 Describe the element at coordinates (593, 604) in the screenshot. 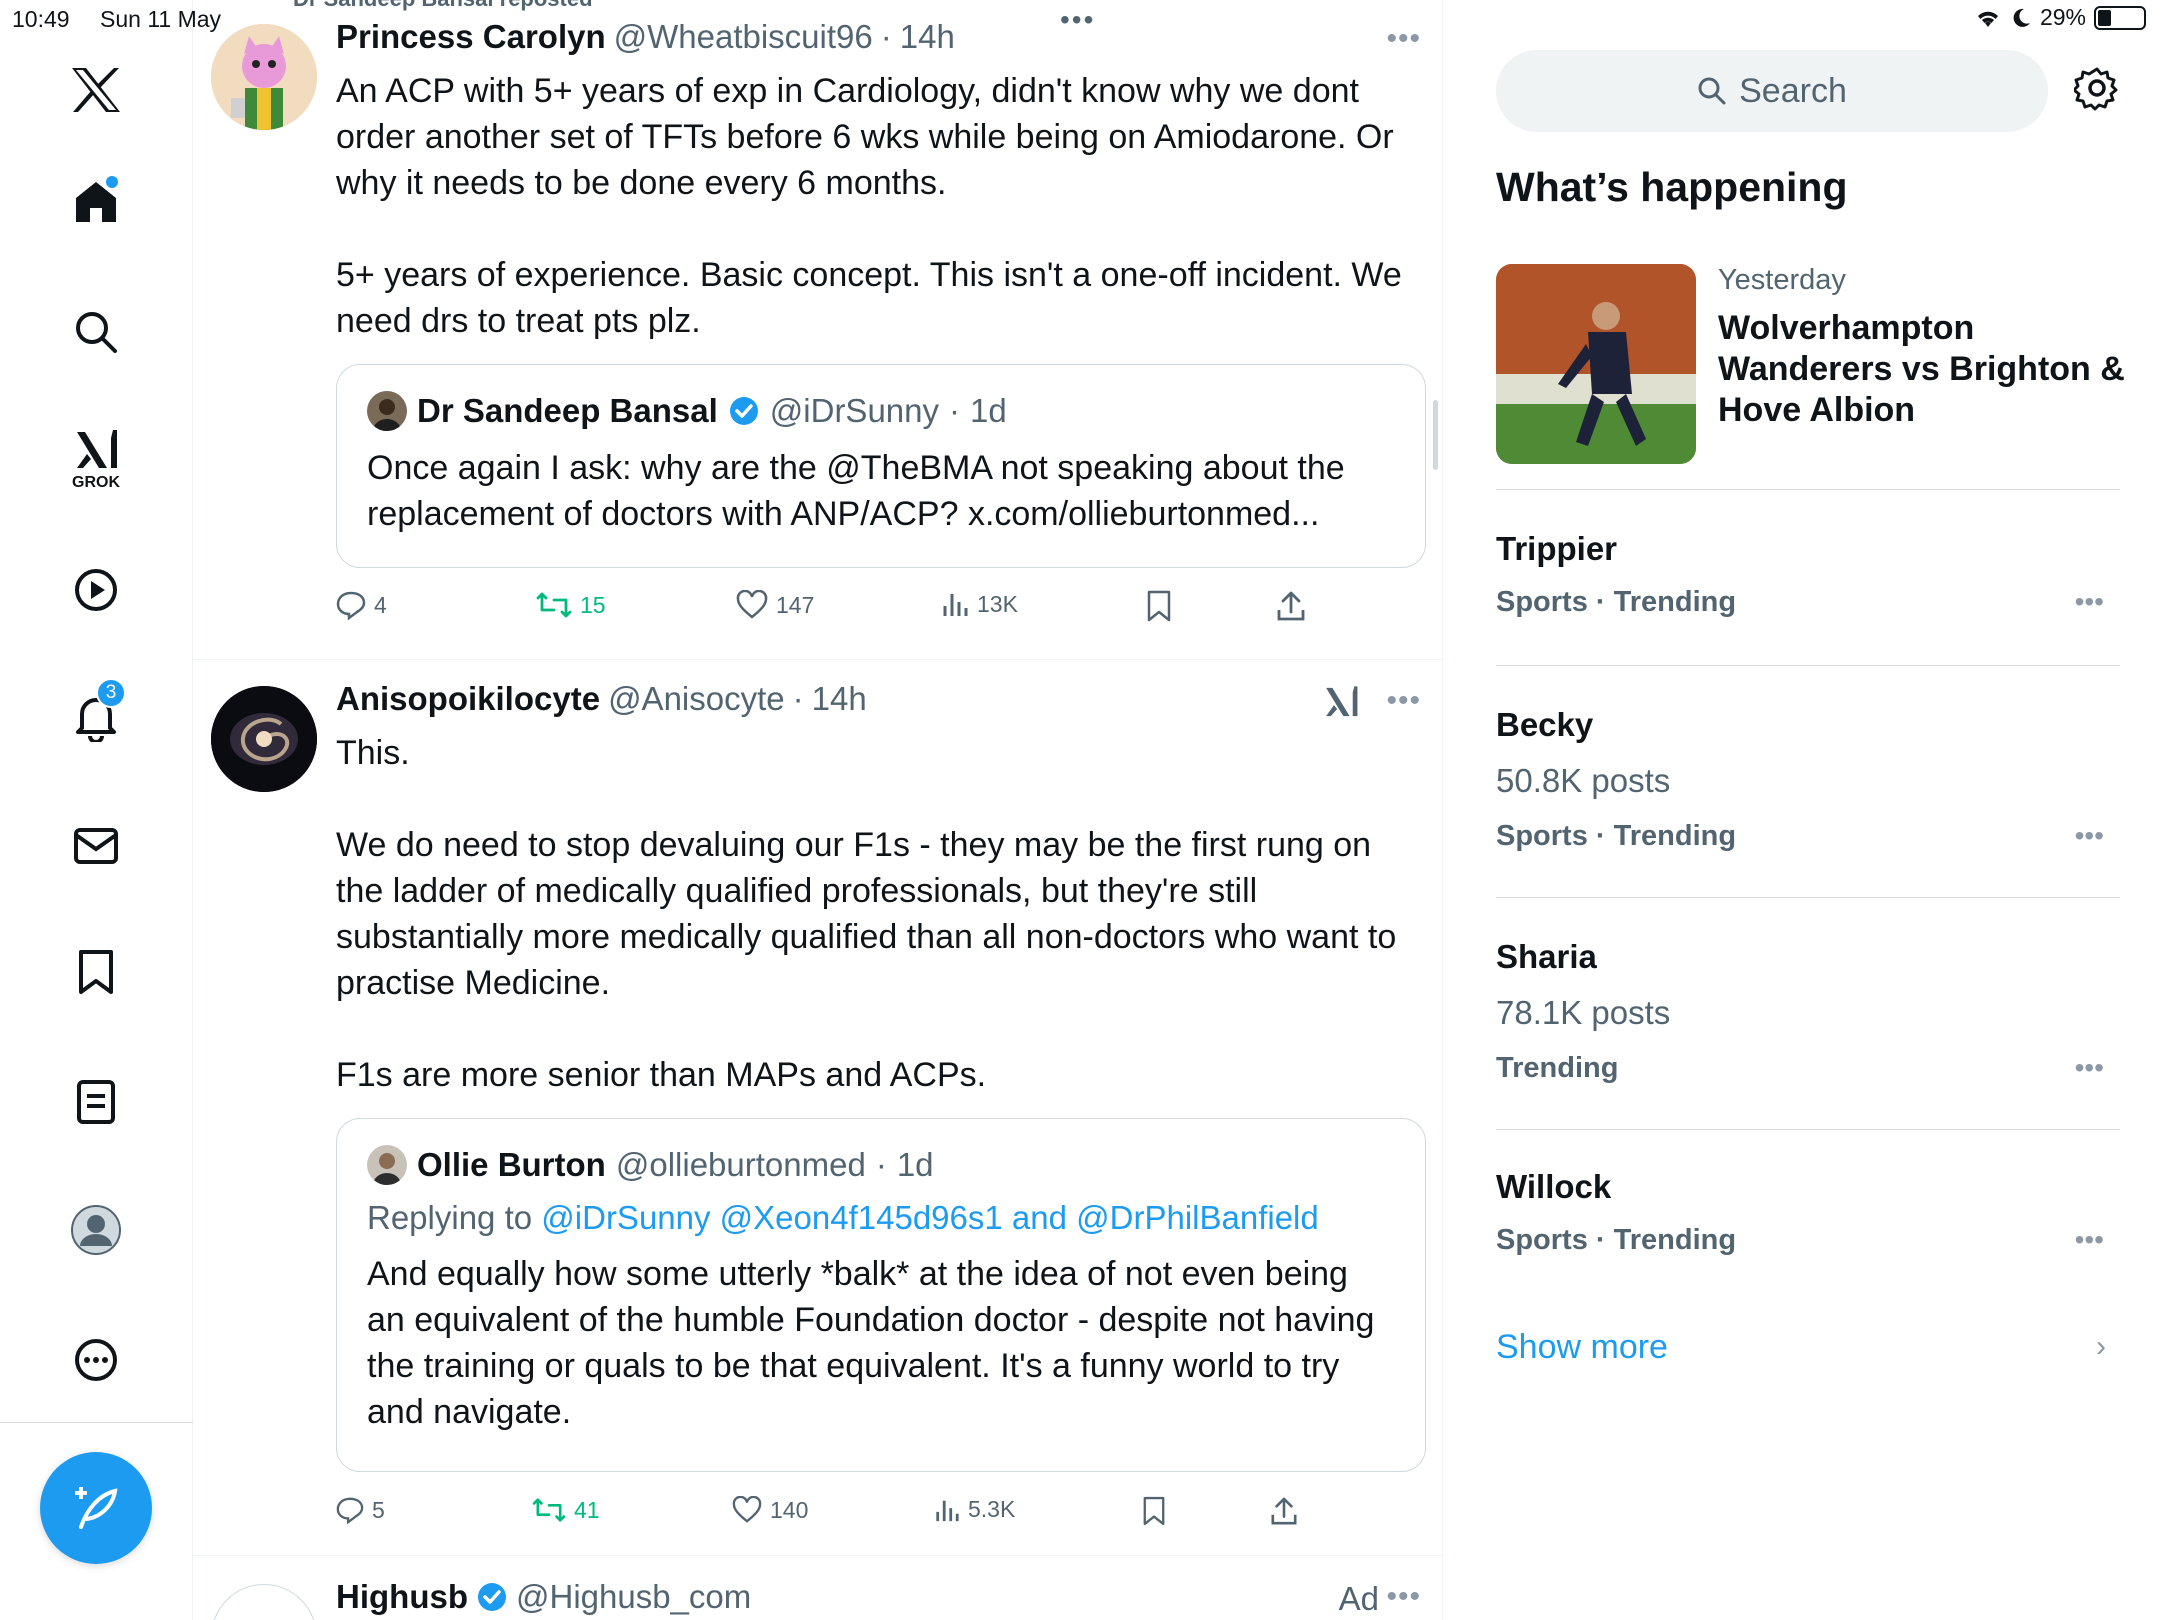

I see `repost-count: 15` at that location.